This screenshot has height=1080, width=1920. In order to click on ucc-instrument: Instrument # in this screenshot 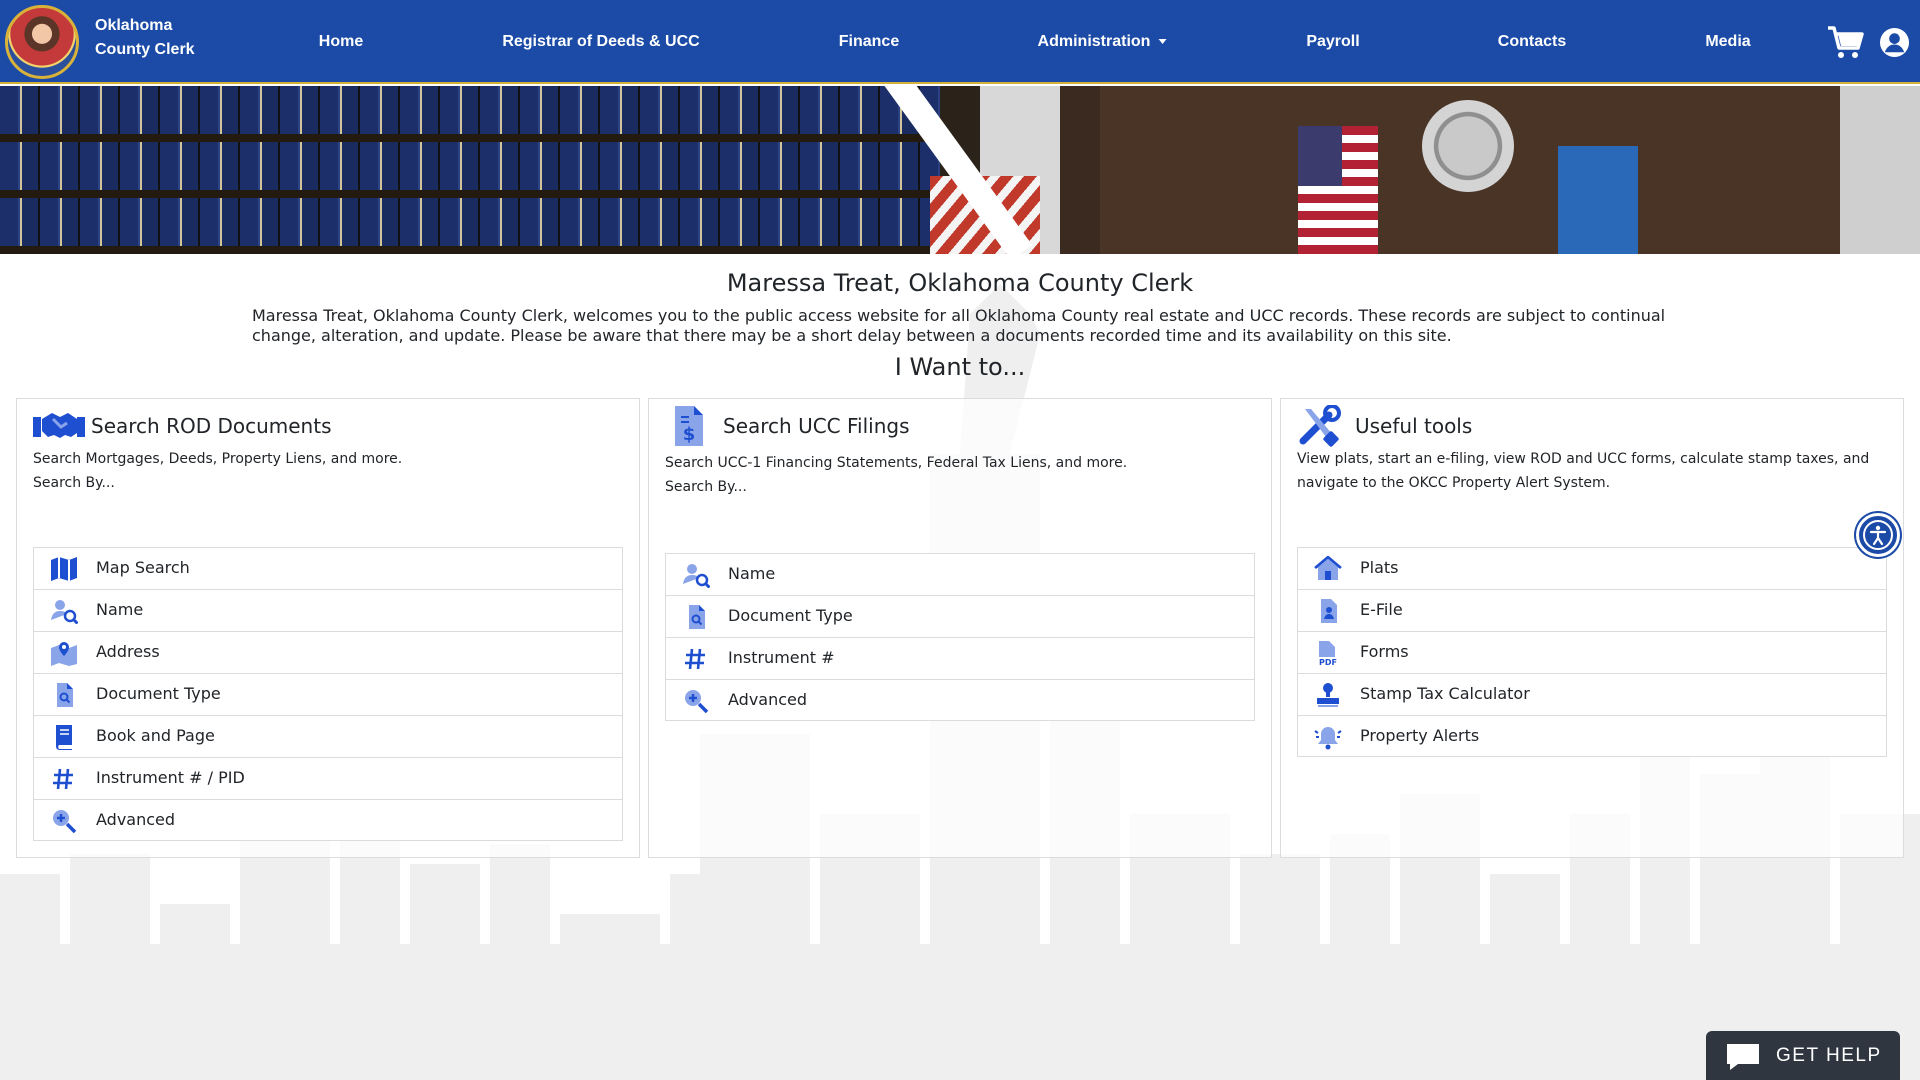, I will do `click(960, 658)`.